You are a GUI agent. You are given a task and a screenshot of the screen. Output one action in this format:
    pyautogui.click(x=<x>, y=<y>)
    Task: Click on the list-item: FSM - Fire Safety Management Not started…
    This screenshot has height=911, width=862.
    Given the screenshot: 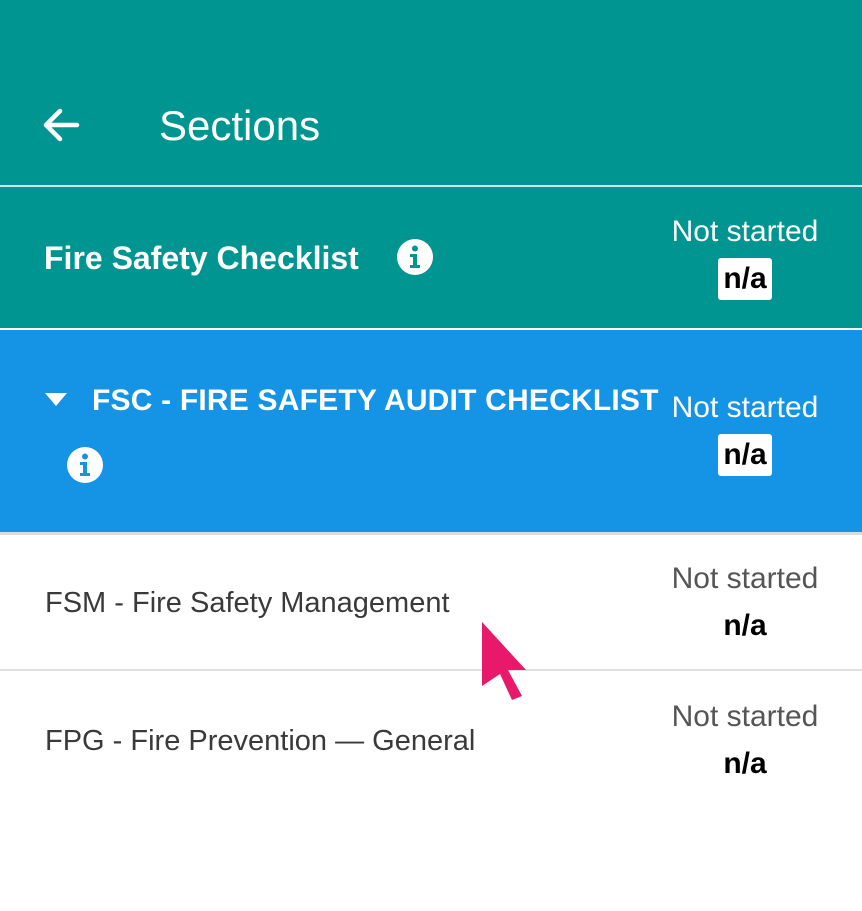 What is the action you would take?
    pyautogui.click(x=431, y=603)
    